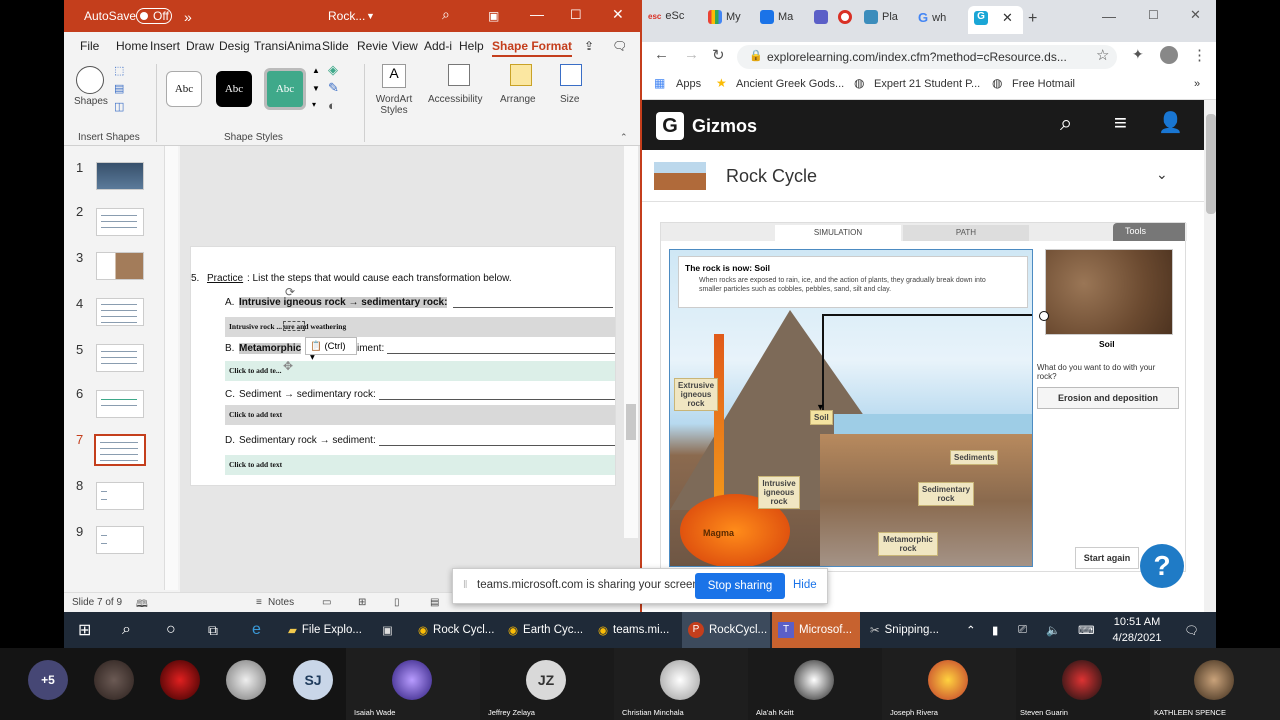 The image size is (1280, 720). Describe the element at coordinates (210, 630) in the screenshot. I see `task-view-icon: ⧉` at that location.